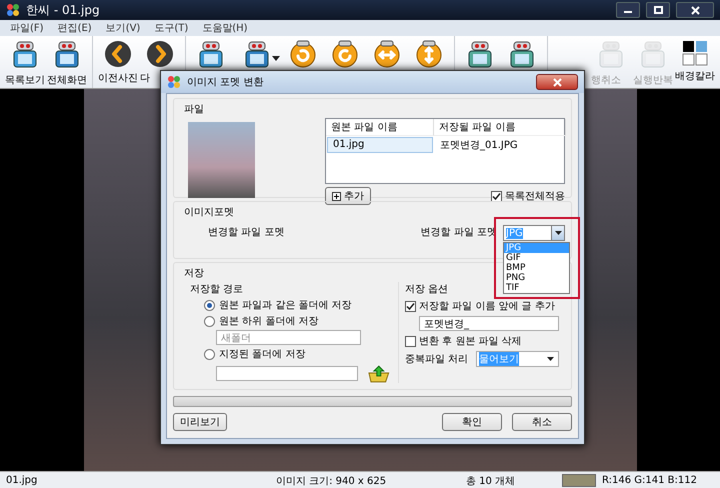 The height and width of the screenshot is (488, 720). I want to click on preview-button: 미리보기, so click(200, 422).